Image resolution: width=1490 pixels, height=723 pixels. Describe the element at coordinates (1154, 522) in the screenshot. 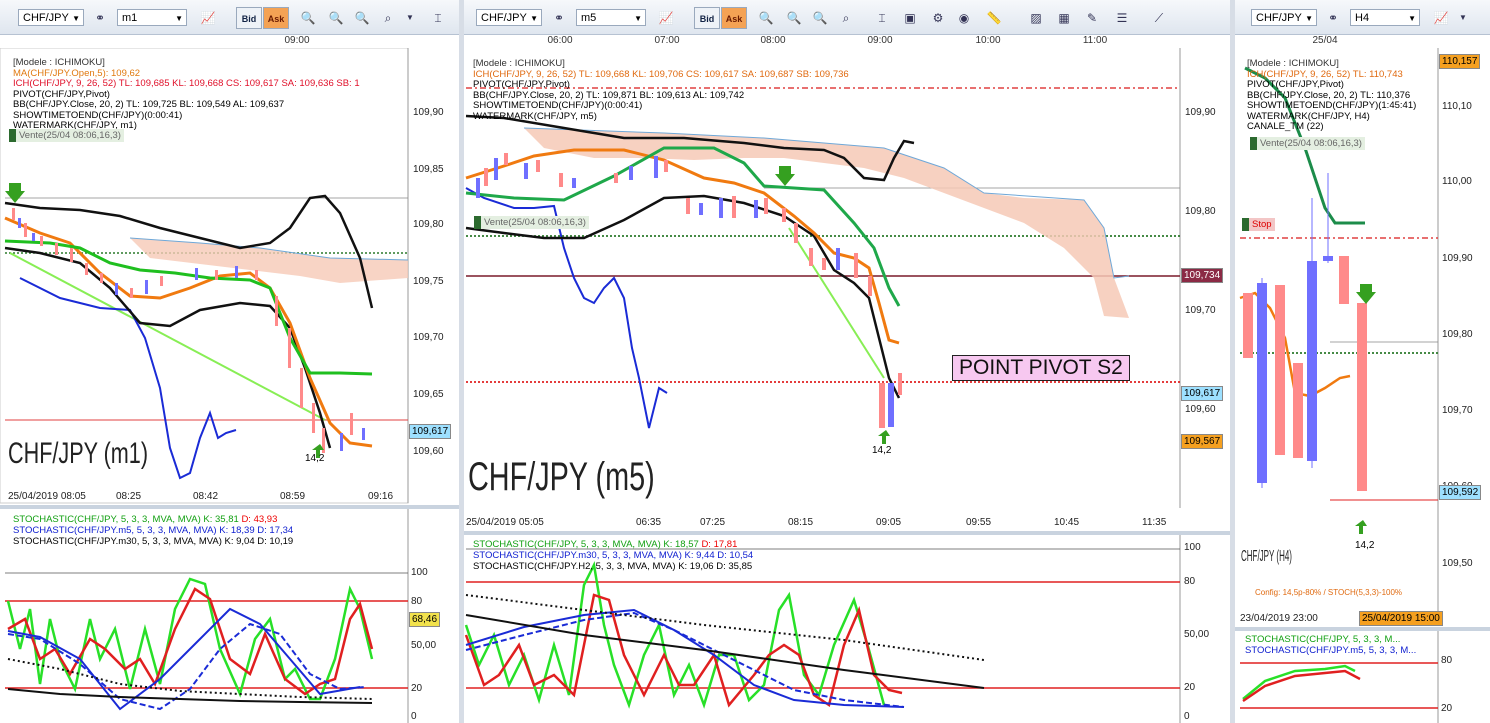

I see `time-tick: 11:35` at that location.